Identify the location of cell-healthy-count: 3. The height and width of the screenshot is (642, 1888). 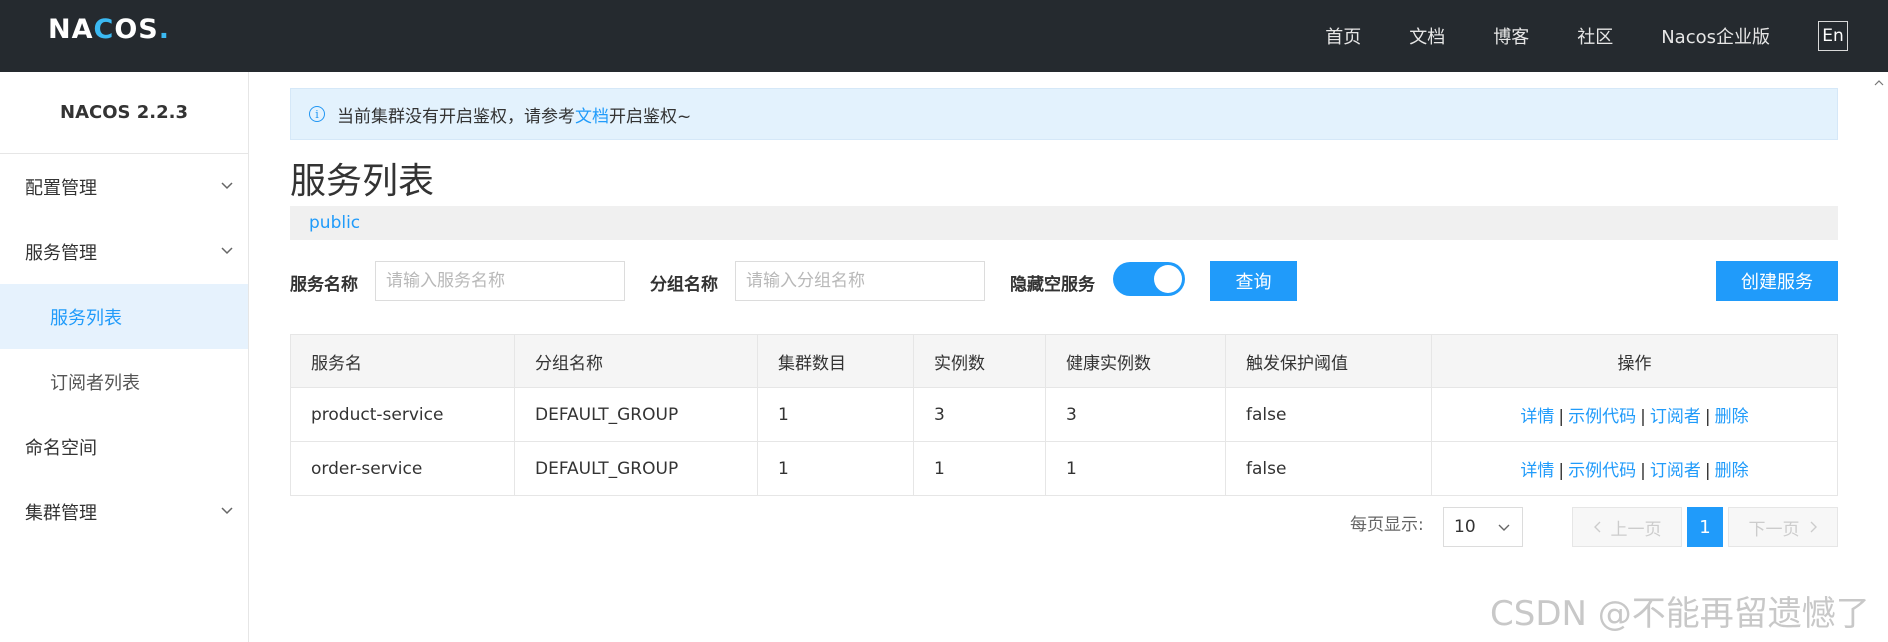
(1135, 414).